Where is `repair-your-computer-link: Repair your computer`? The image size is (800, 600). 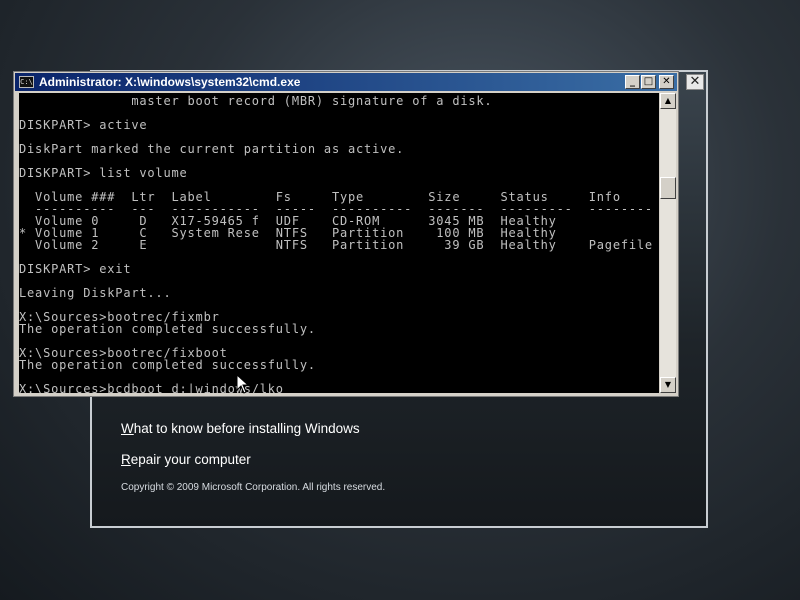 repair-your-computer-link: Repair your computer is located at coordinates (186, 459).